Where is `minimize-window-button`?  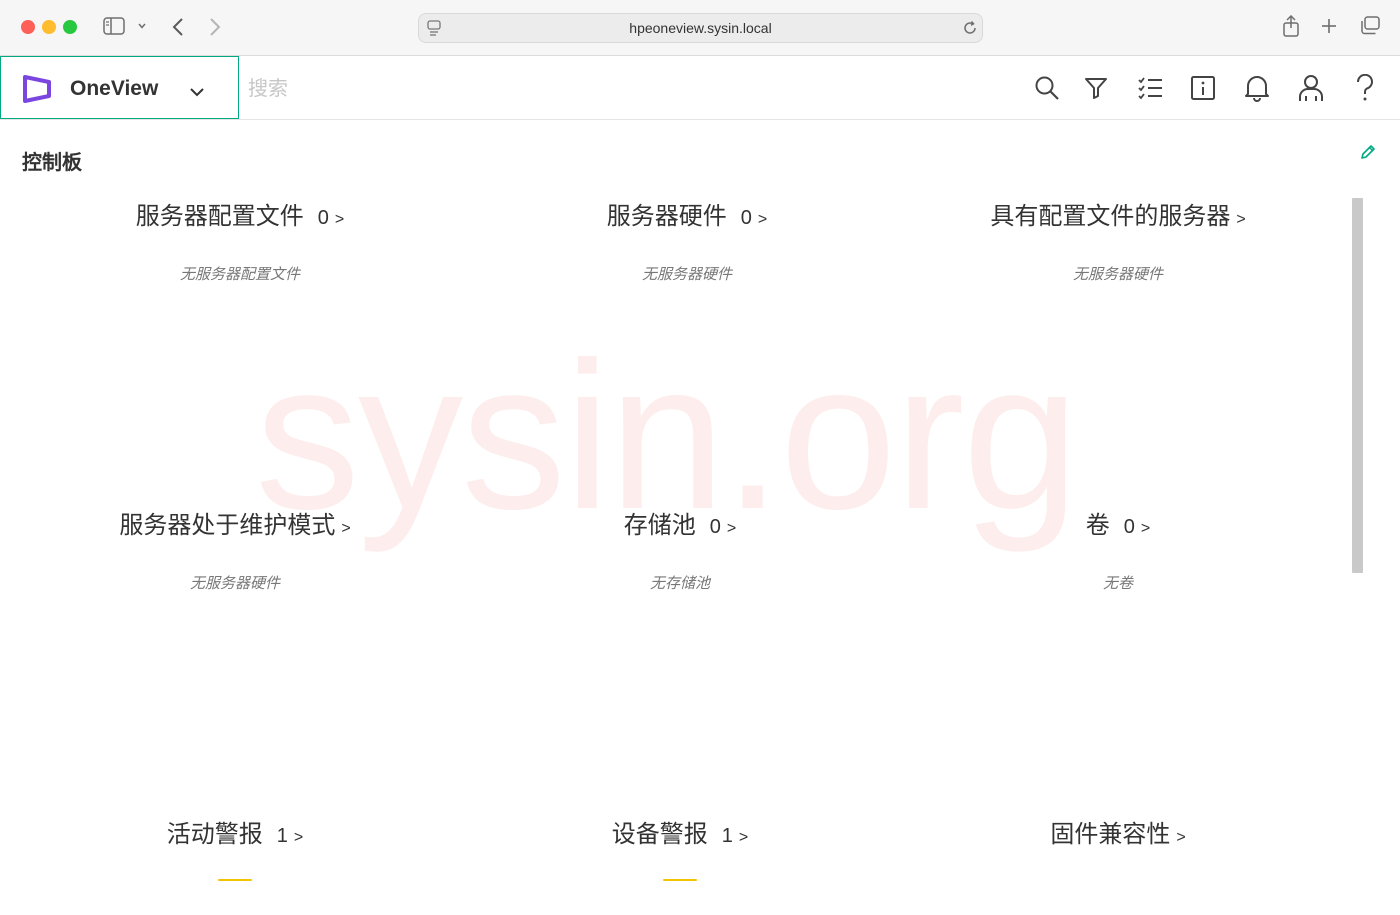 minimize-window-button is located at coordinates (49, 27).